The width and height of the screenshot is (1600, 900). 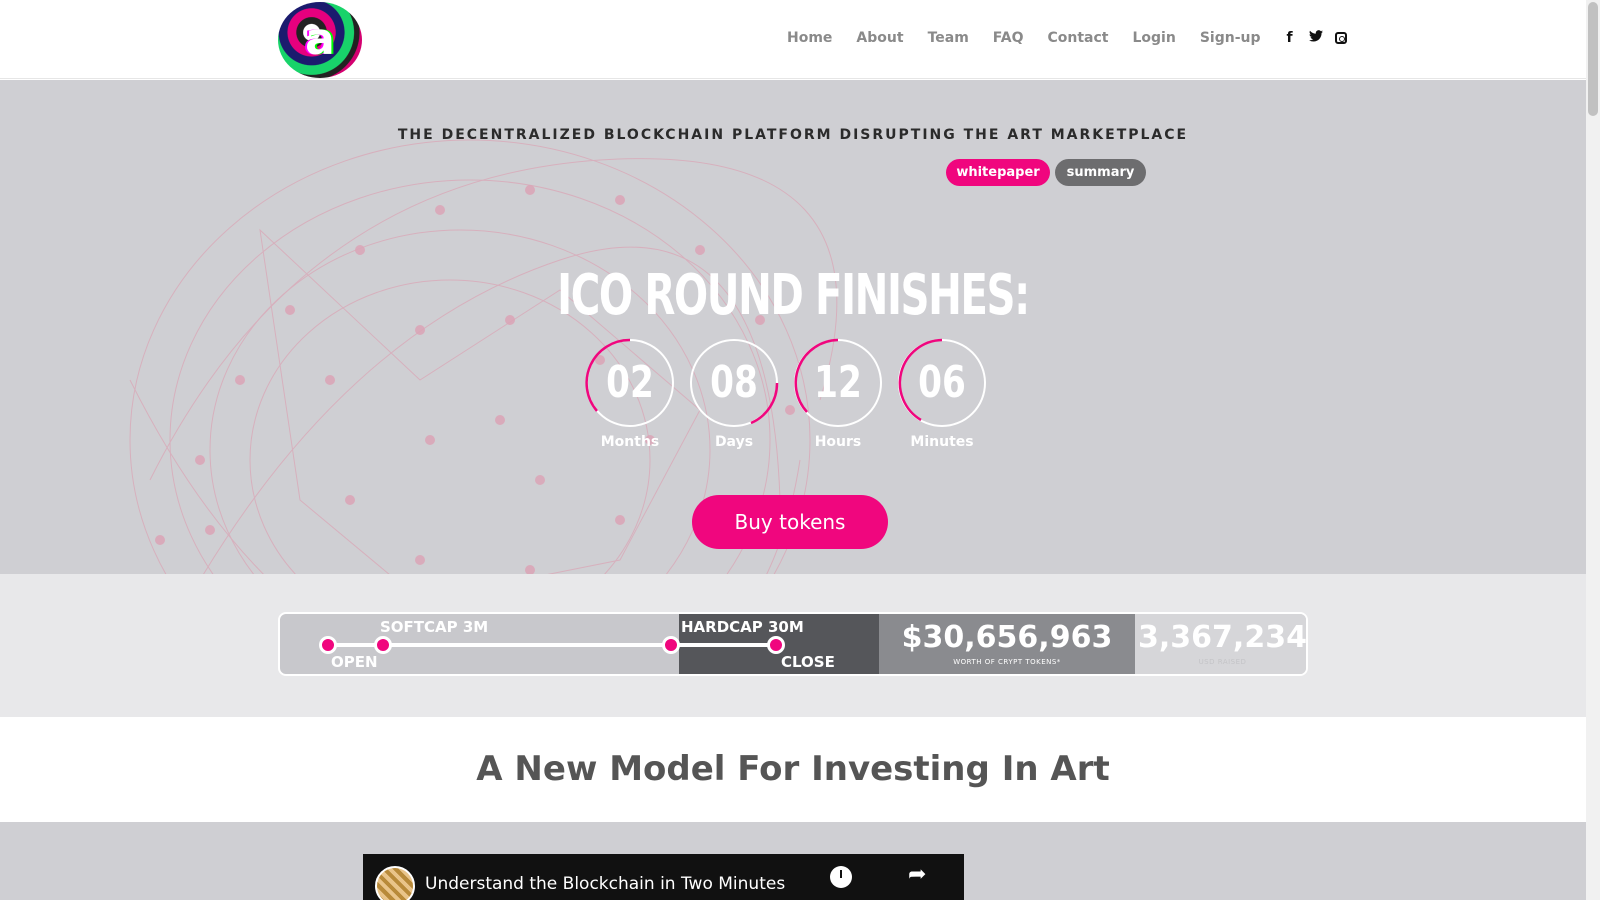 What do you see at coordinates (1222, 662) in the screenshot?
I see `usd-caption: USD RAISED` at bounding box center [1222, 662].